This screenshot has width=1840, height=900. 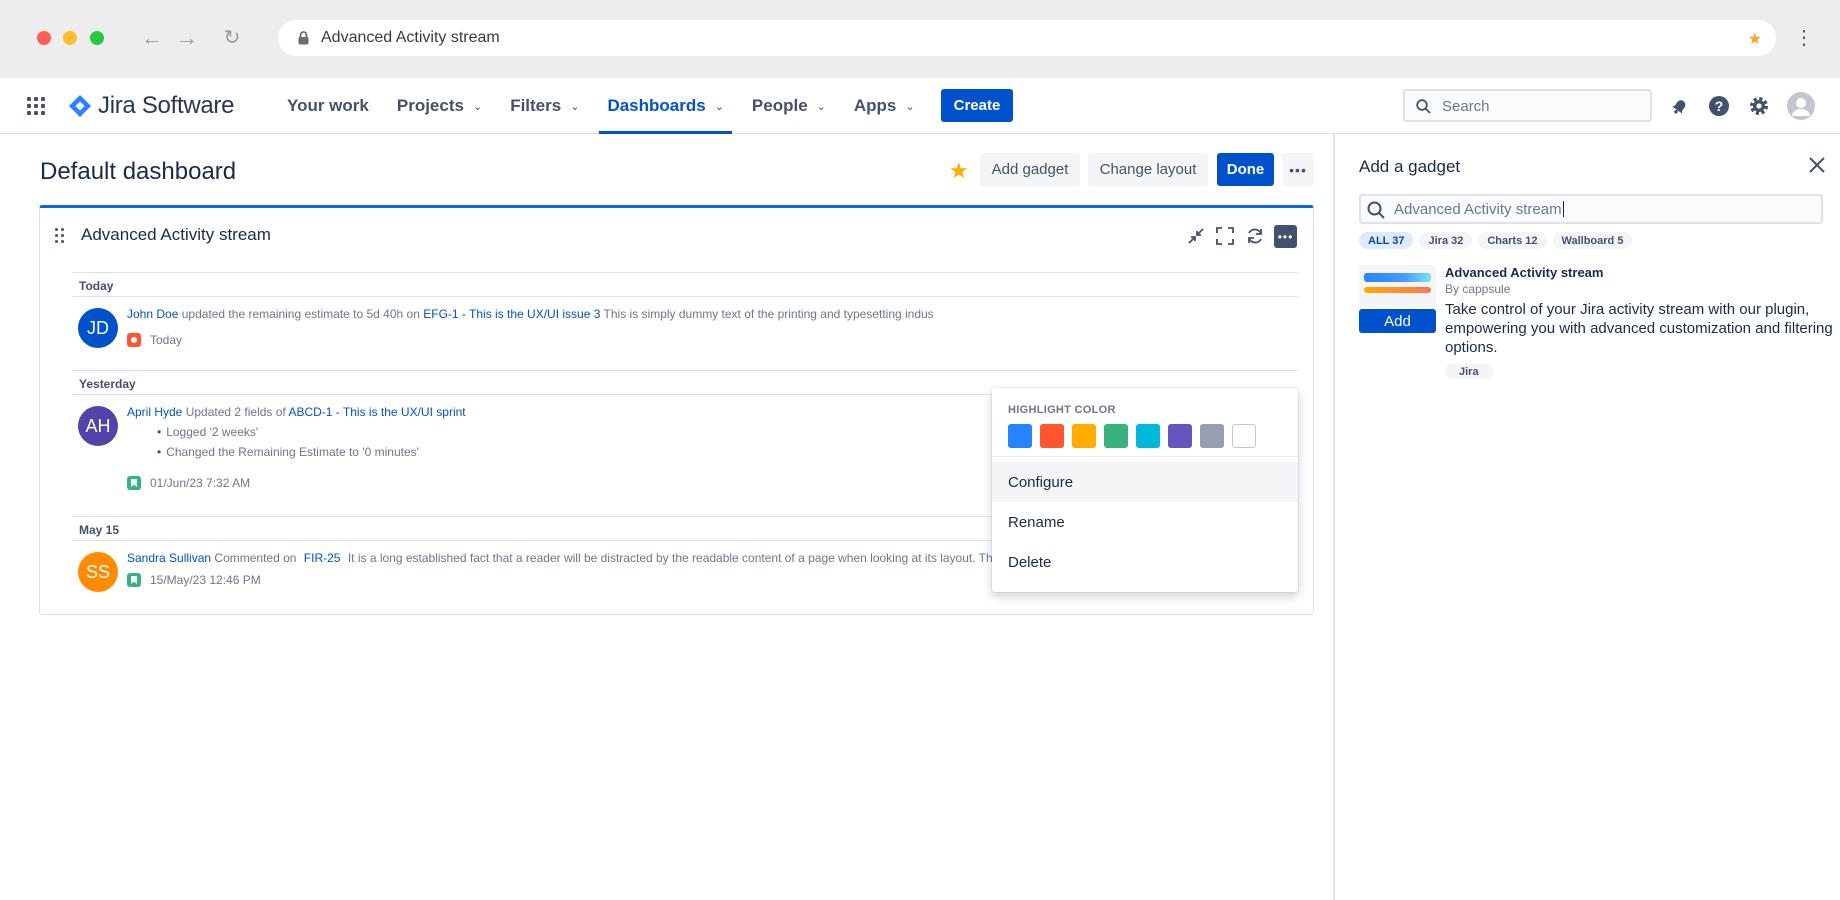 What do you see at coordinates (98, 572) in the screenshot?
I see `avatar: SS` at bounding box center [98, 572].